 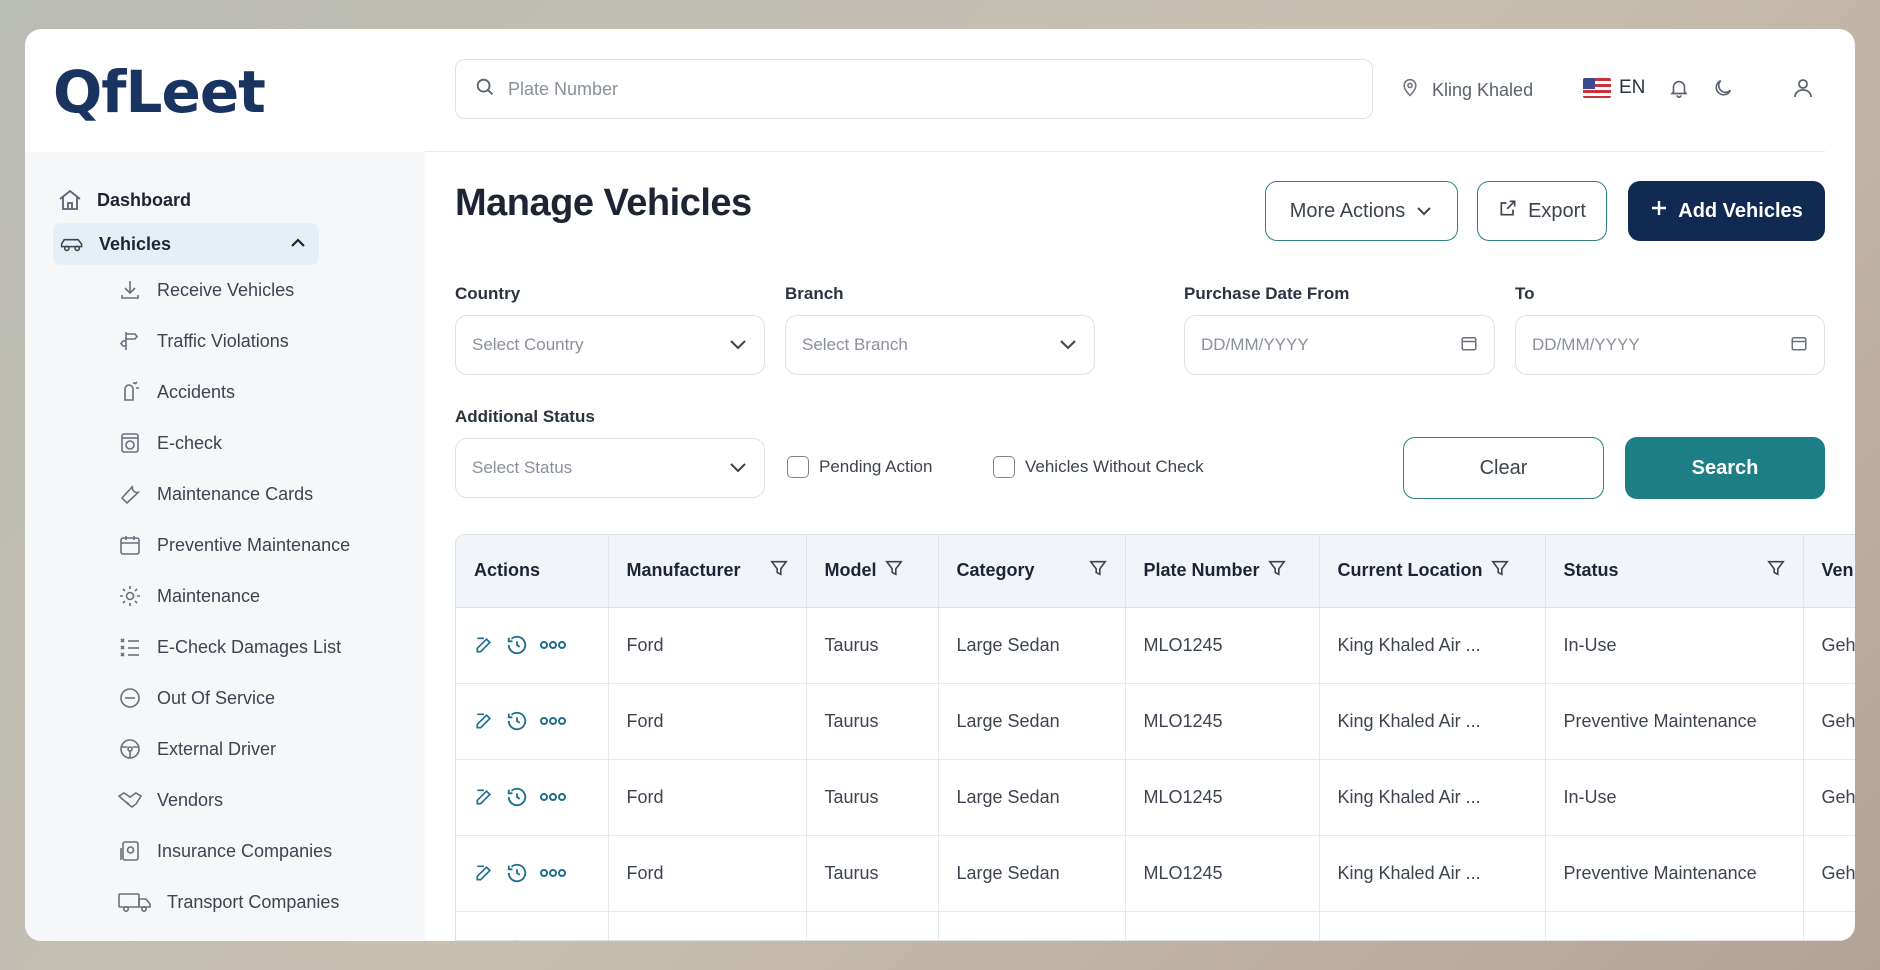 I want to click on status-select: Select Status, so click(x=610, y=468).